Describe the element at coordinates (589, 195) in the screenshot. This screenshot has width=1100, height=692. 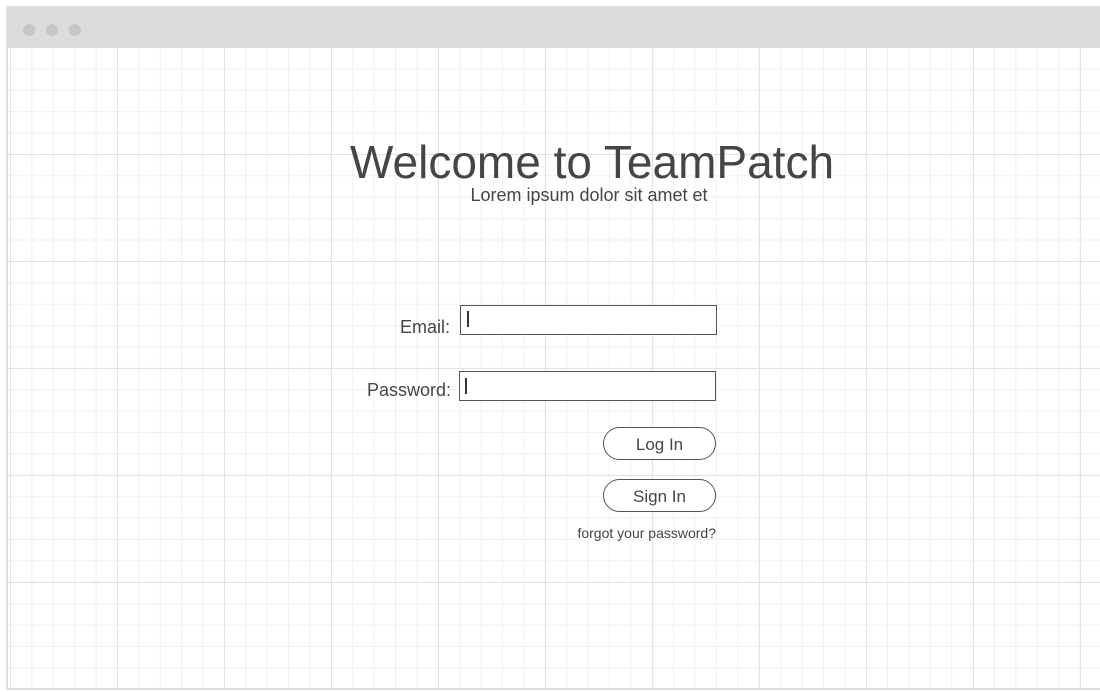
I see `page-subtitle: Lorem ipsum dolor sit amet et` at that location.